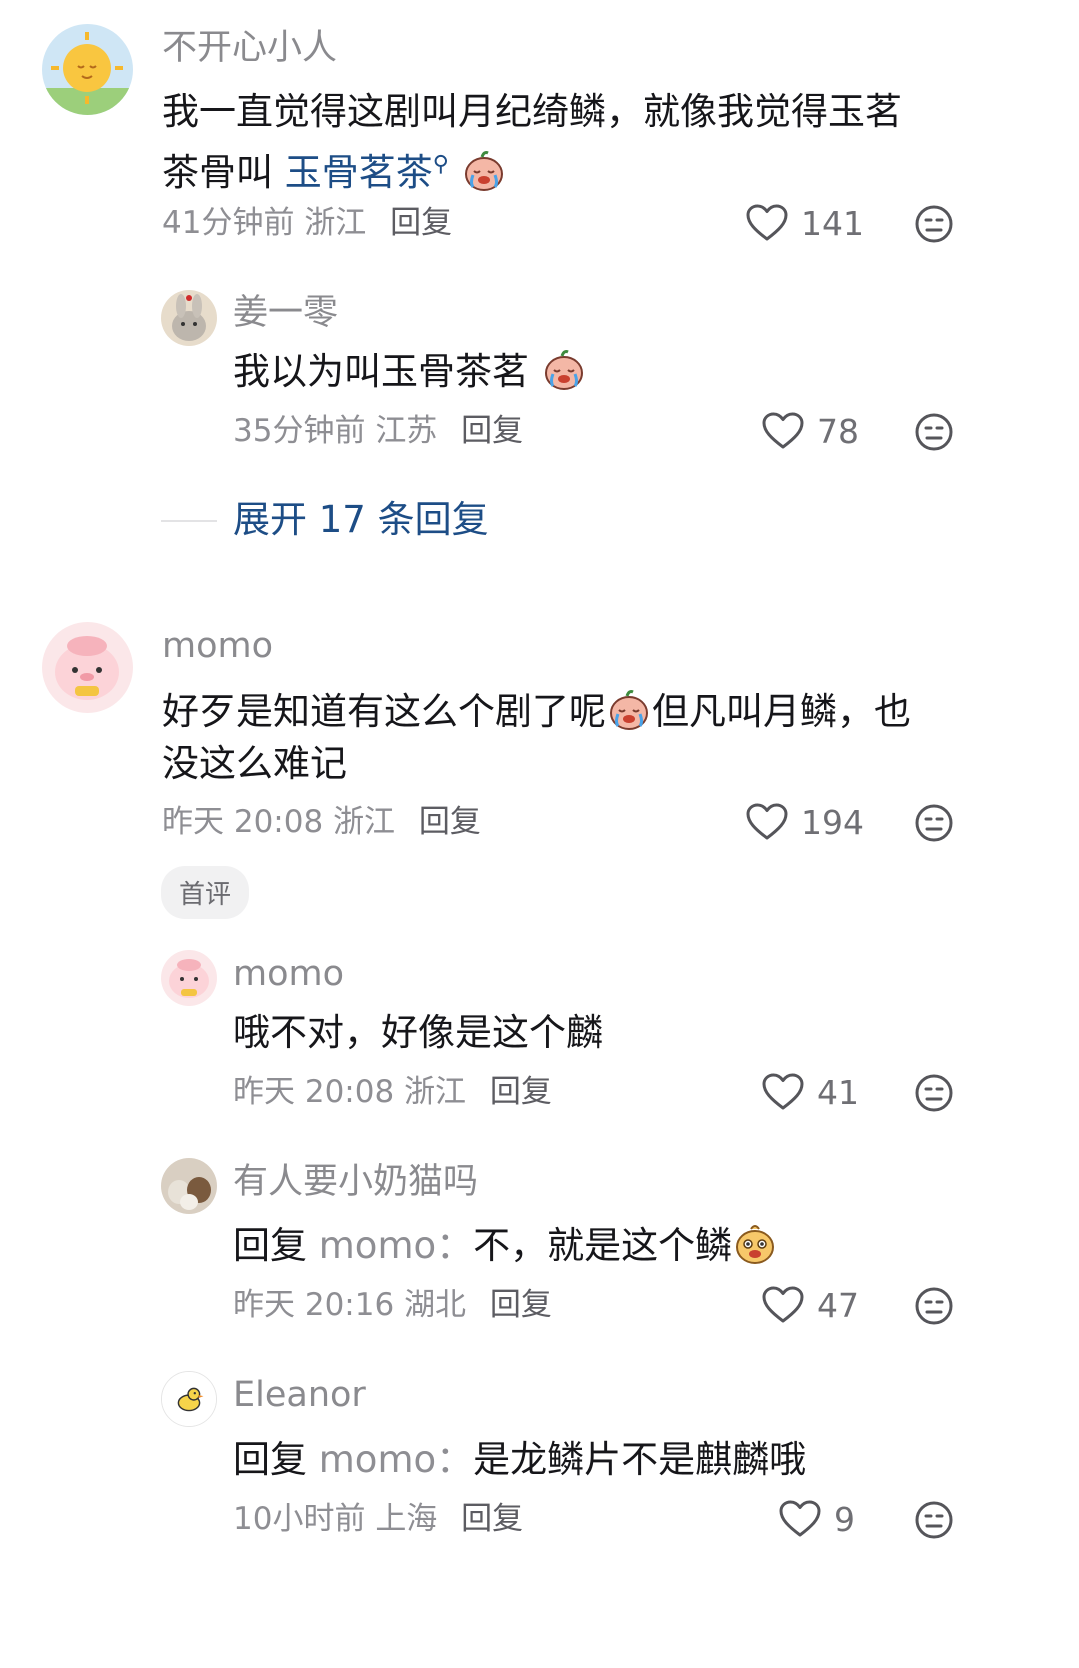  I want to click on like-count: 9, so click(844, 1519).